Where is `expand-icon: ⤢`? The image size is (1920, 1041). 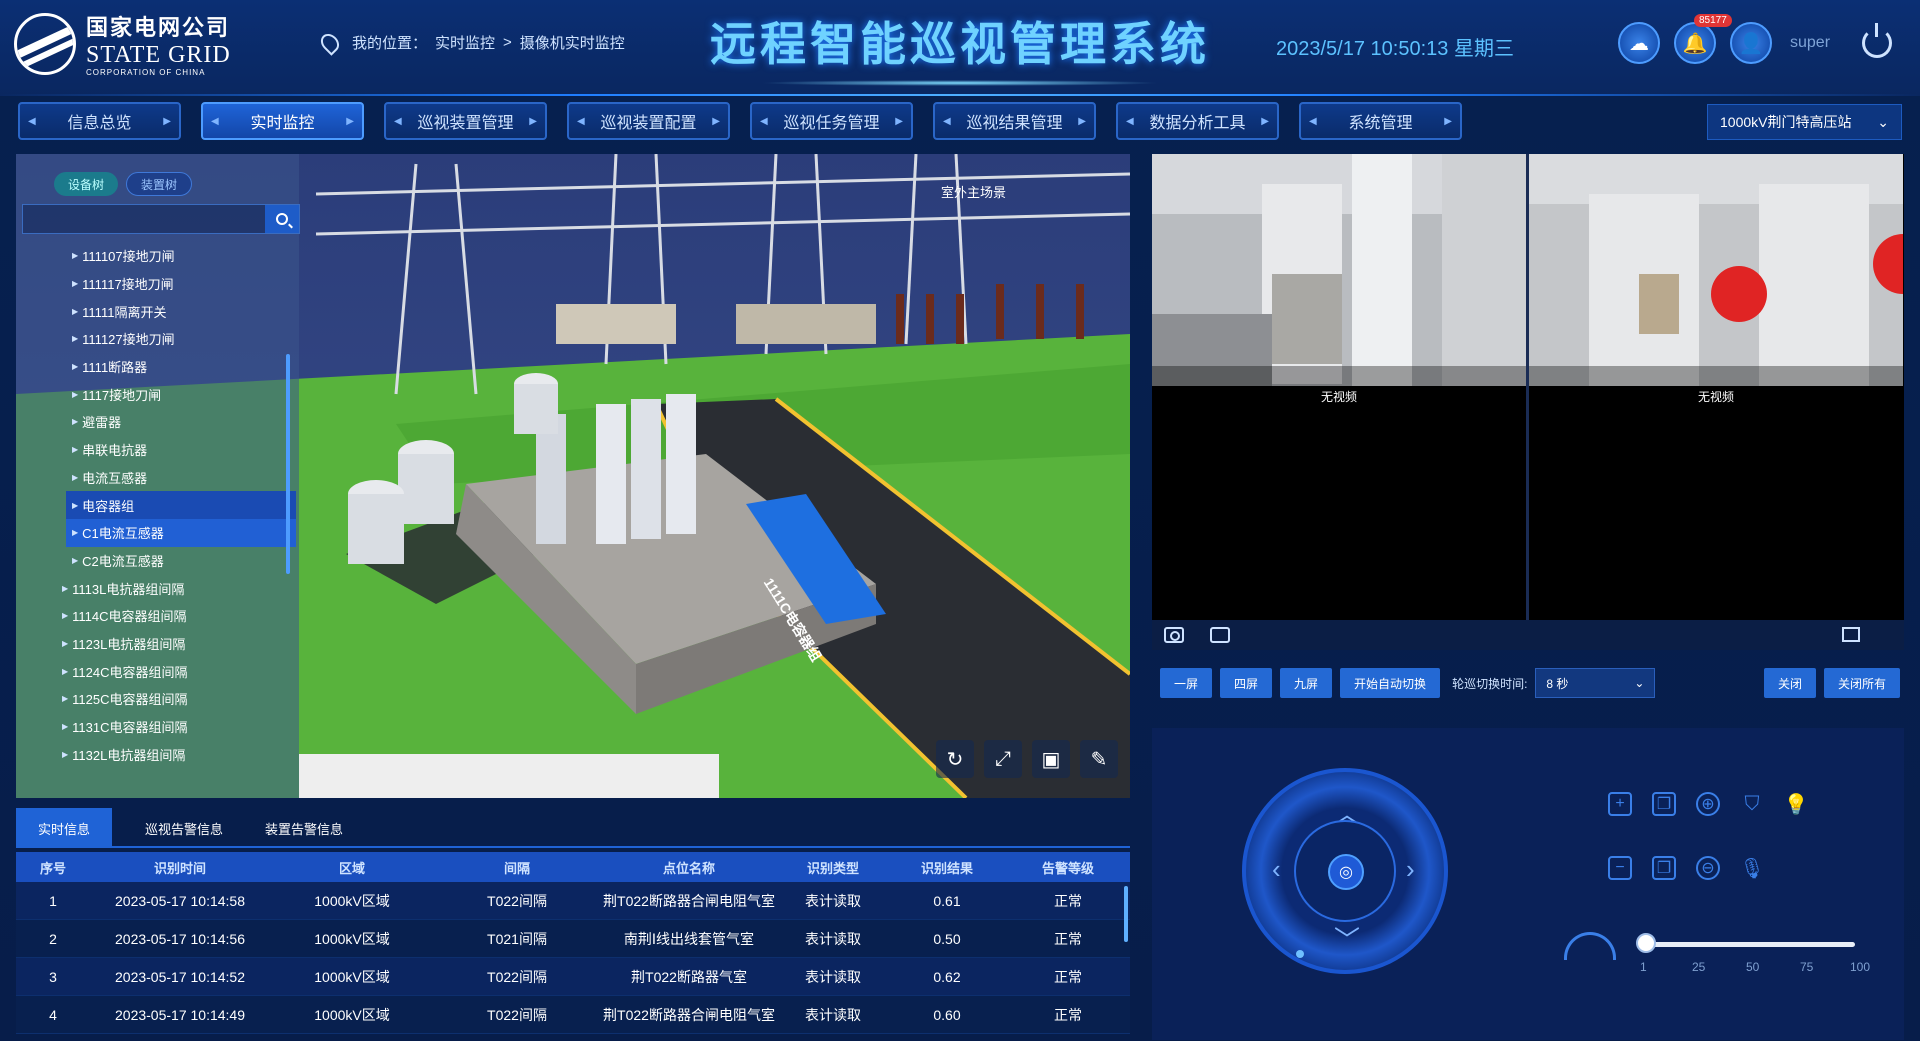
expand-icon: ⤢ is located at coordinates (1003, 759).